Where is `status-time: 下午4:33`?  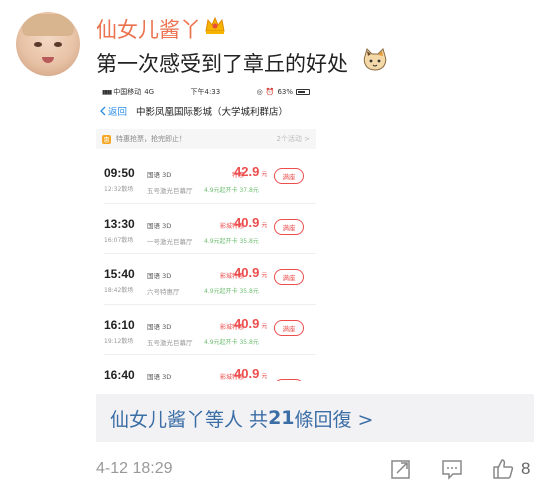 status-time: 下午4:33 is located at coordinates (205, 92).